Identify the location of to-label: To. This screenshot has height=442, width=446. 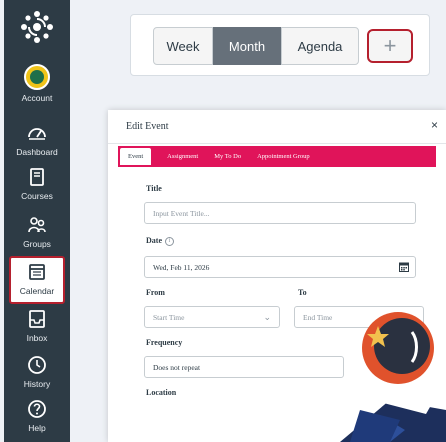
(302, 292).